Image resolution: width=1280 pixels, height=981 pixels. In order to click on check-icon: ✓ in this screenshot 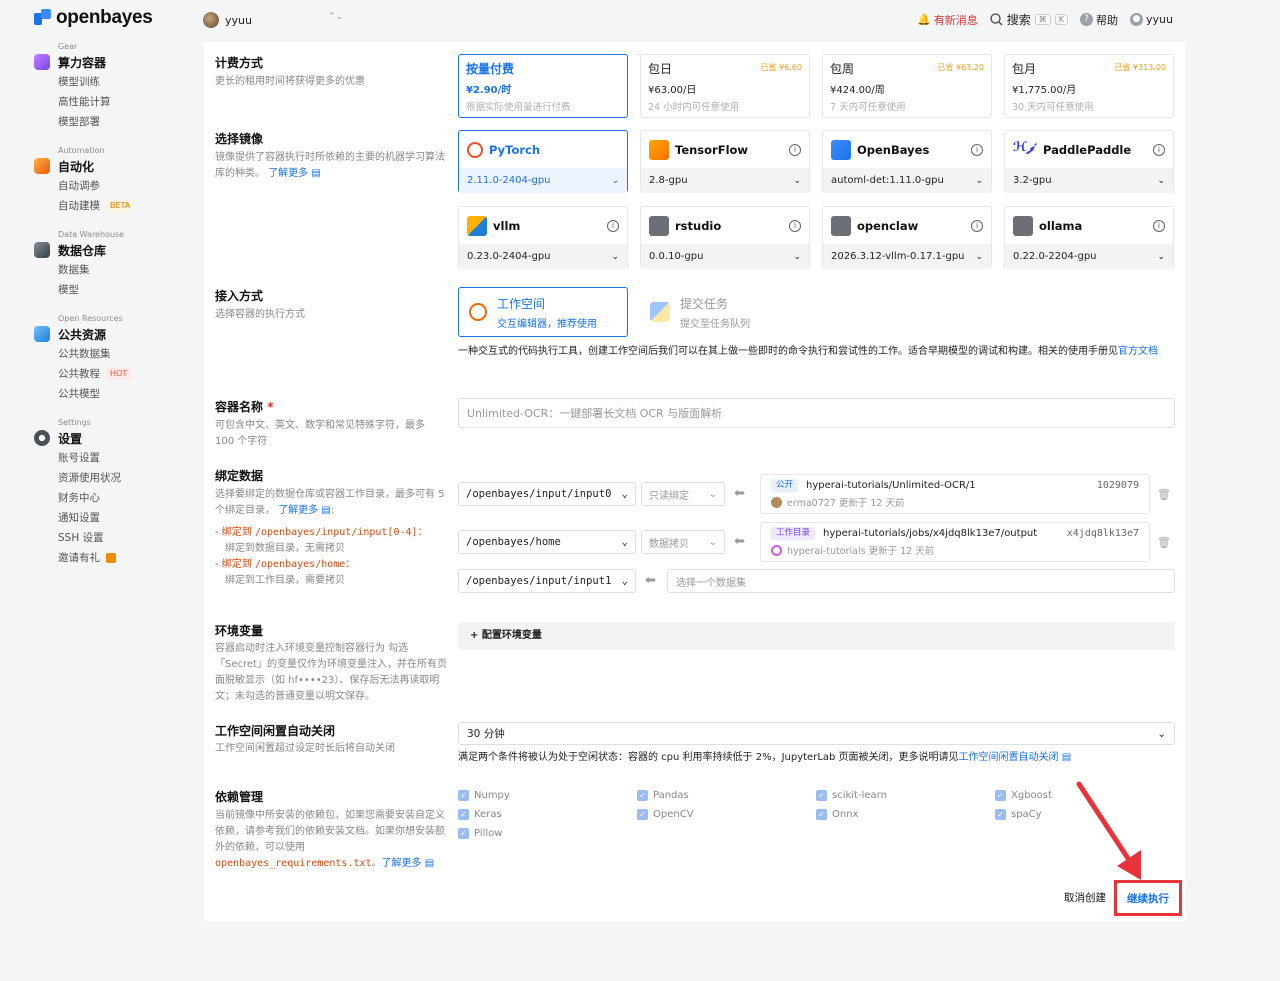, I will do `click(642, 814)`.